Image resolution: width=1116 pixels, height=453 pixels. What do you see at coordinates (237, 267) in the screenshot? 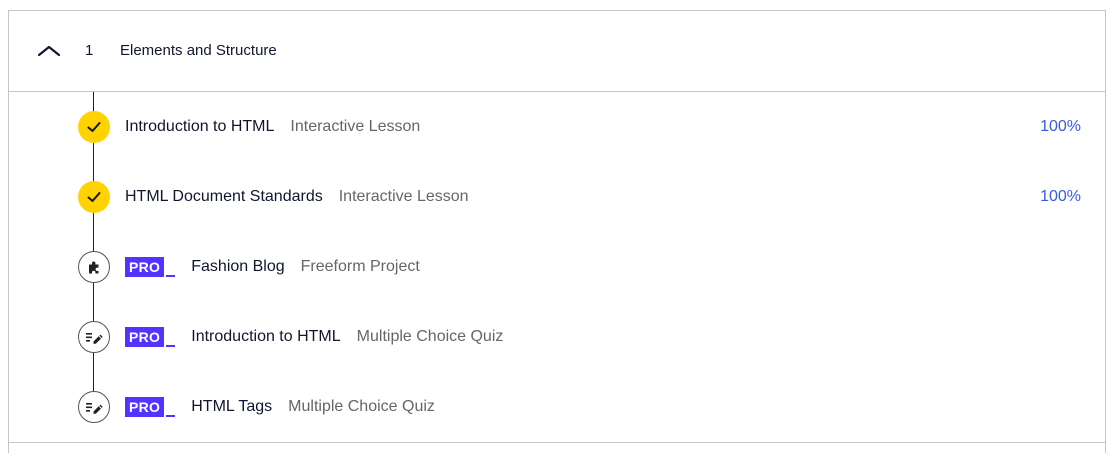
I see `item-title: Fashion Blog` at bounding box center [237, 267].